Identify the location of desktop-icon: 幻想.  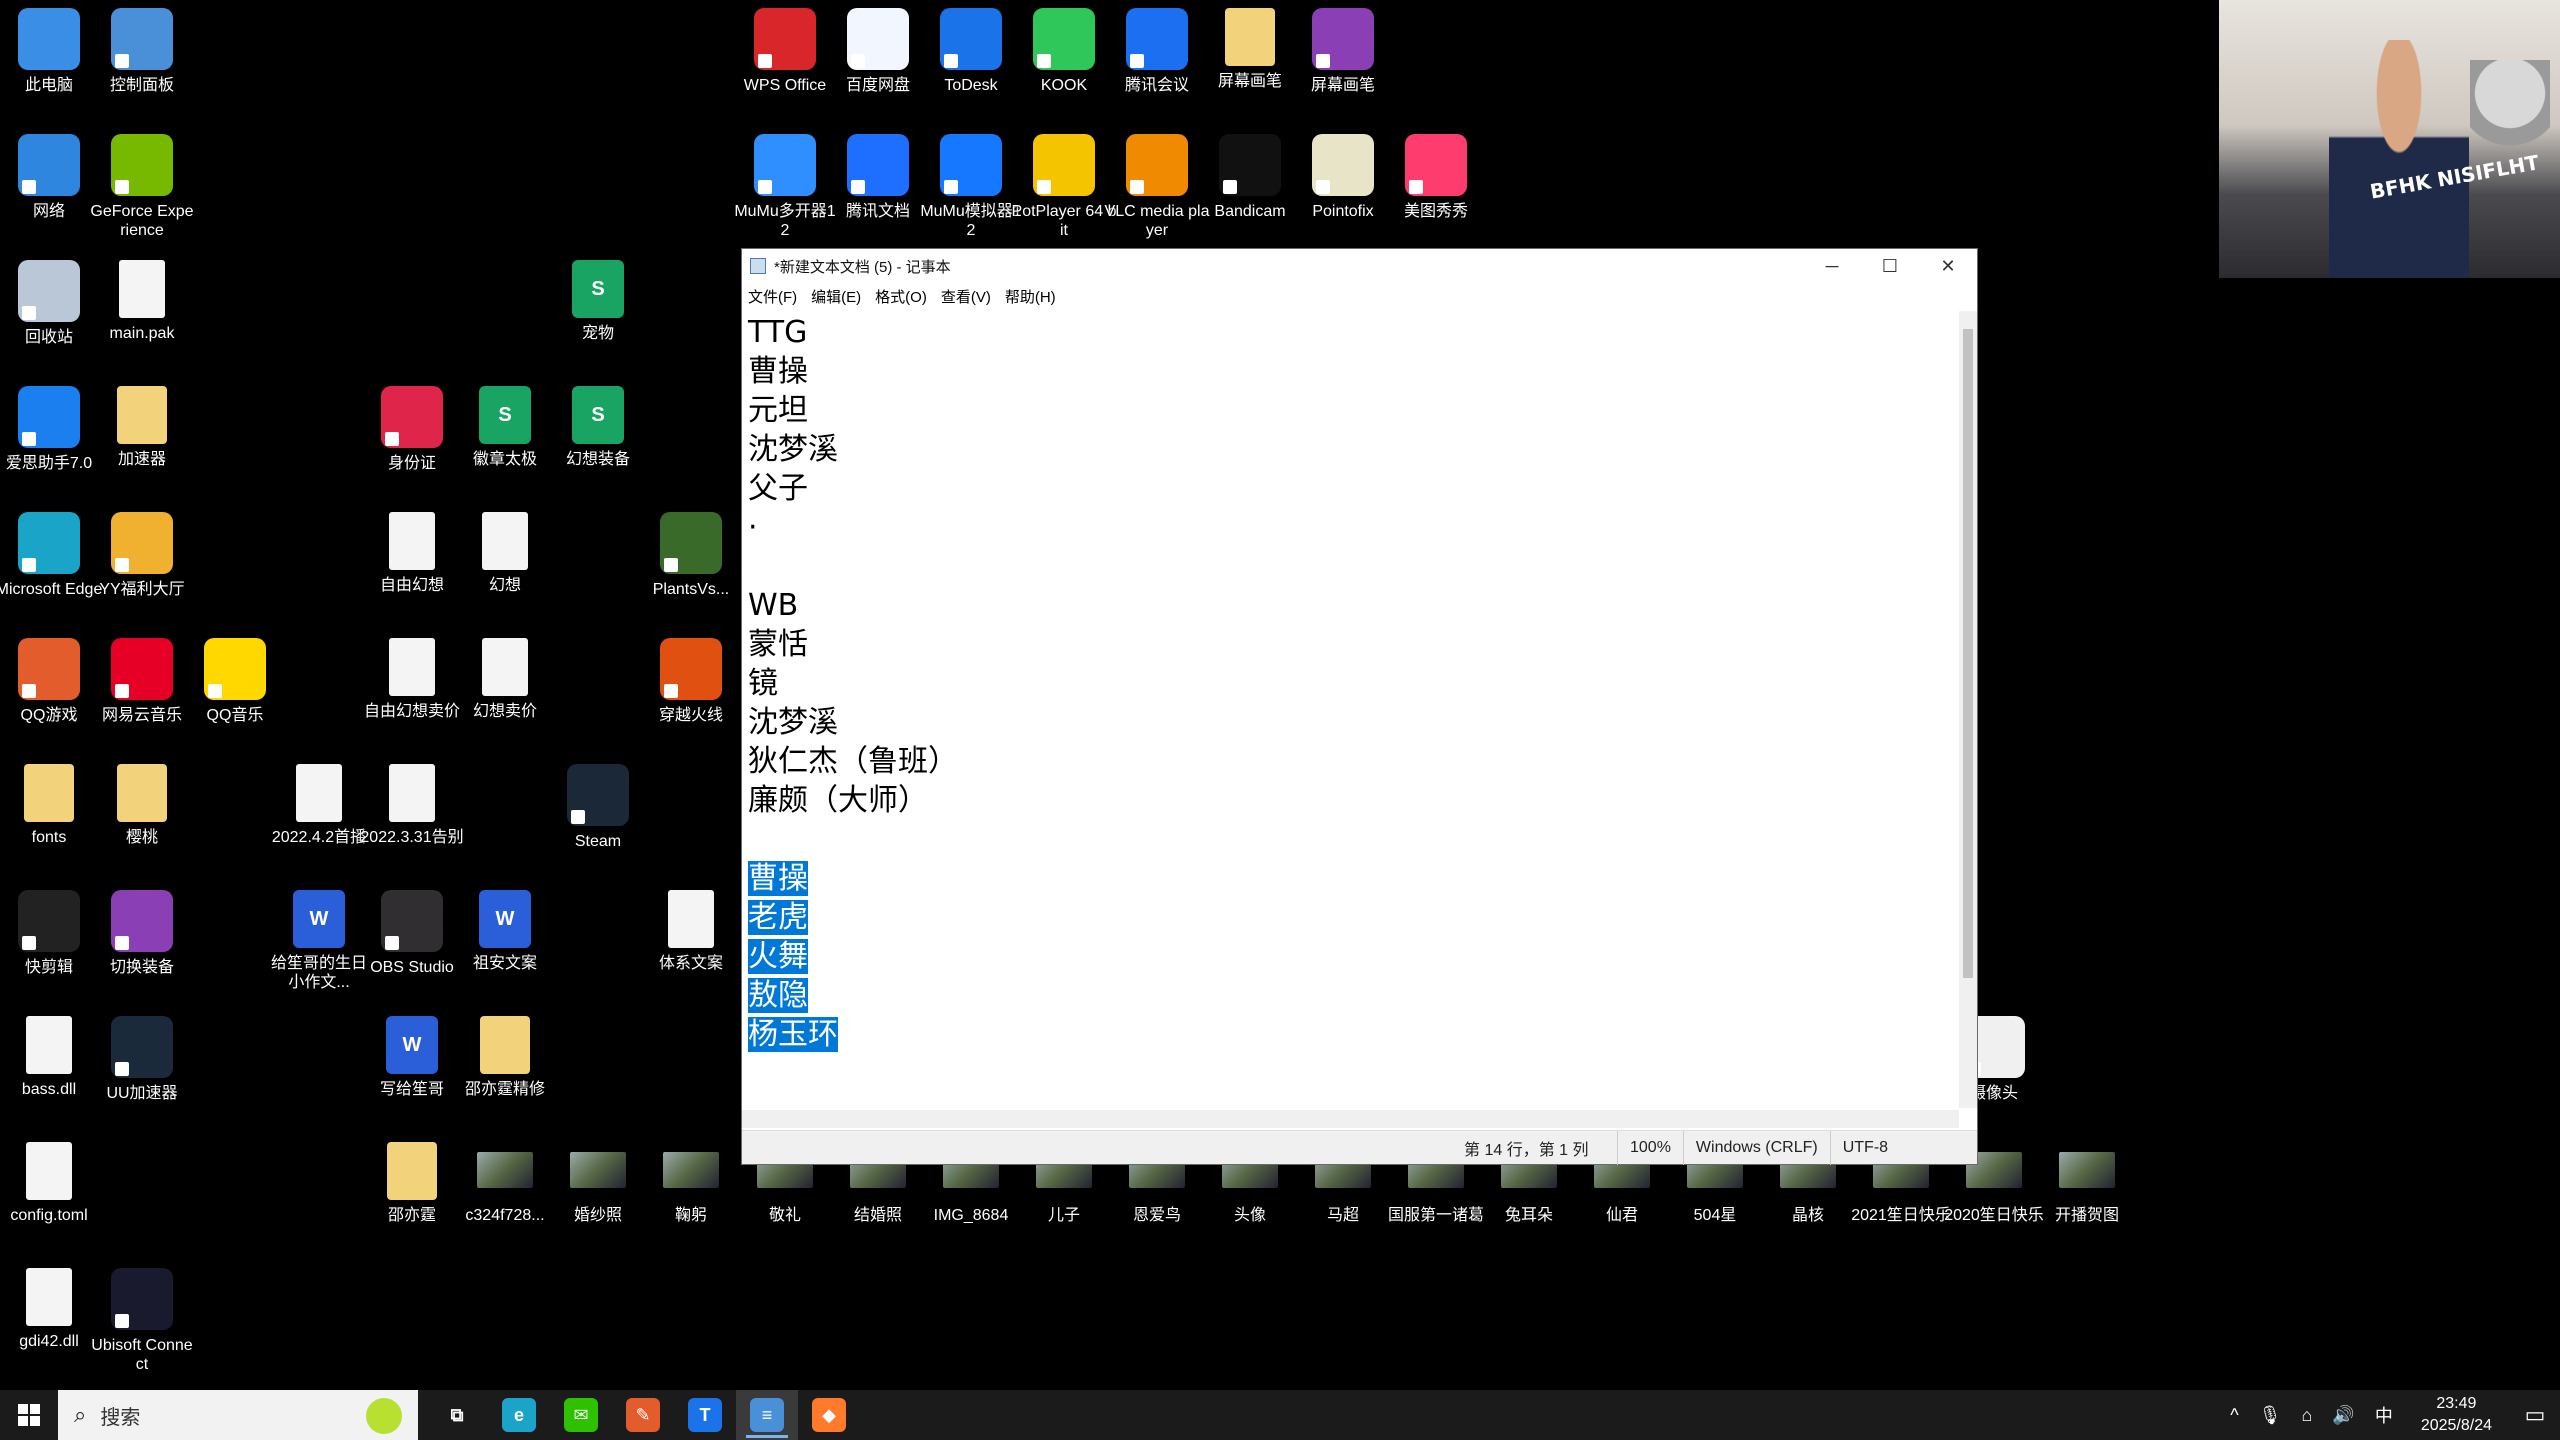
(505, 553).